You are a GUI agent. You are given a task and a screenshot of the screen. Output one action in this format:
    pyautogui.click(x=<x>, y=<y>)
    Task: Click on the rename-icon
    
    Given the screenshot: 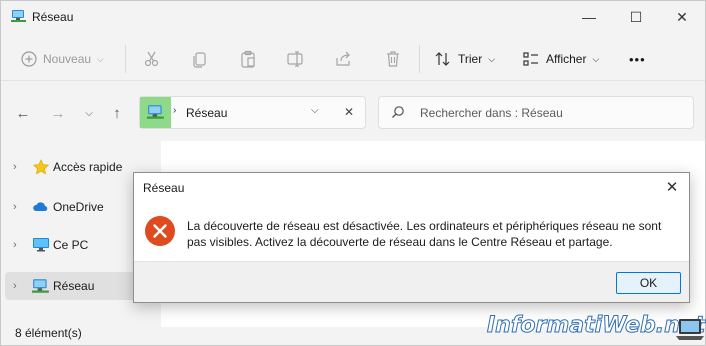 What is the action you would take?
    pyautogui.click(x=295, y=59)
    